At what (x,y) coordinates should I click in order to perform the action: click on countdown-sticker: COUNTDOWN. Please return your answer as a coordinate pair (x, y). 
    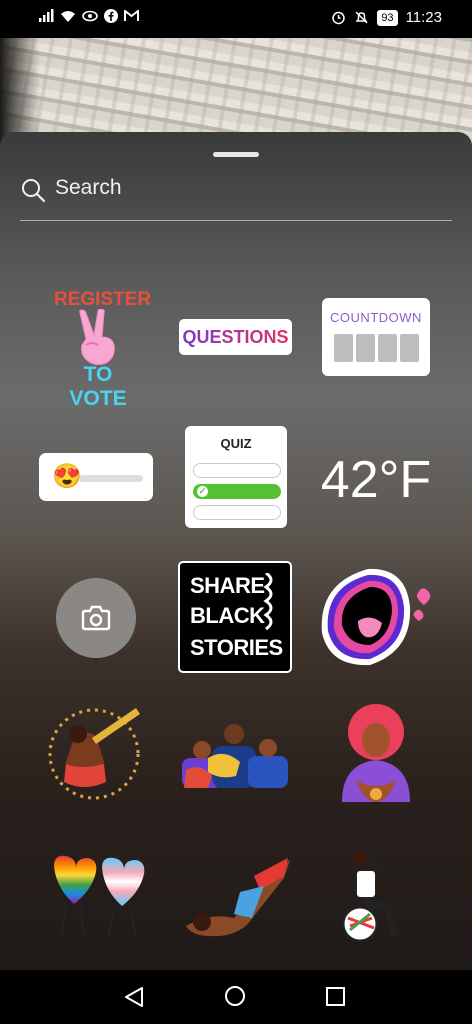
    Looking at the image, I should click on (376, 337).